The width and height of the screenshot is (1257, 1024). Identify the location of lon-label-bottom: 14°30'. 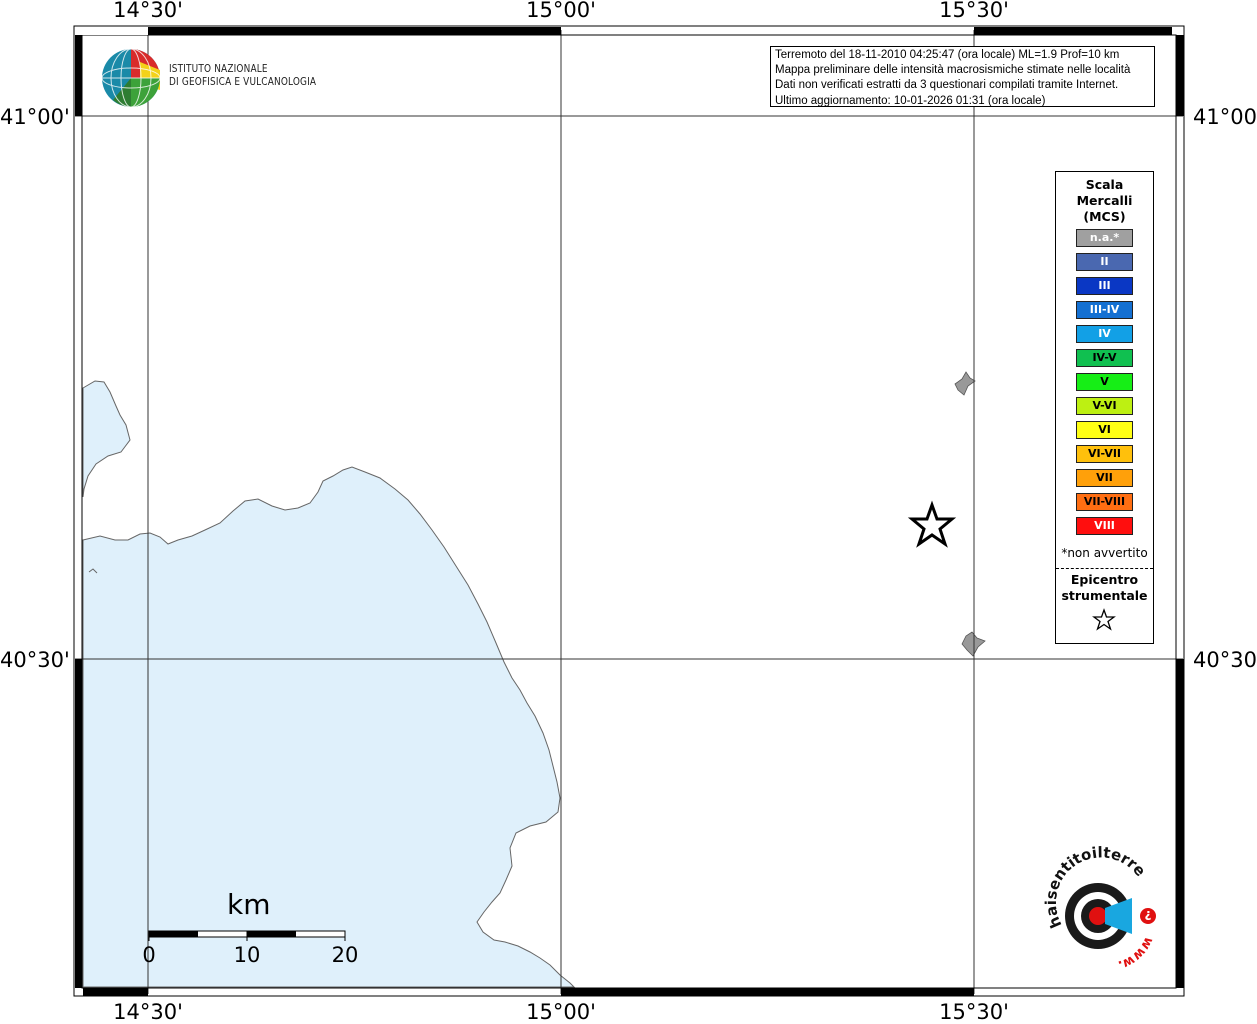
(148, 1012).